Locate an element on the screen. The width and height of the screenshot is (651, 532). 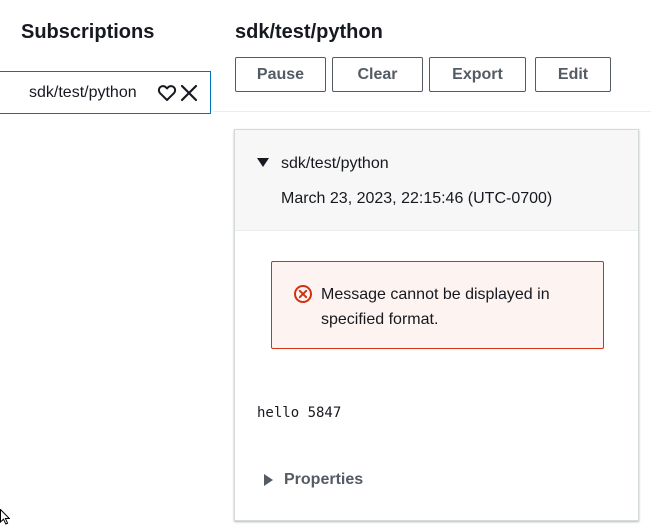
export-button: Export is located at coordinates (477, 74).